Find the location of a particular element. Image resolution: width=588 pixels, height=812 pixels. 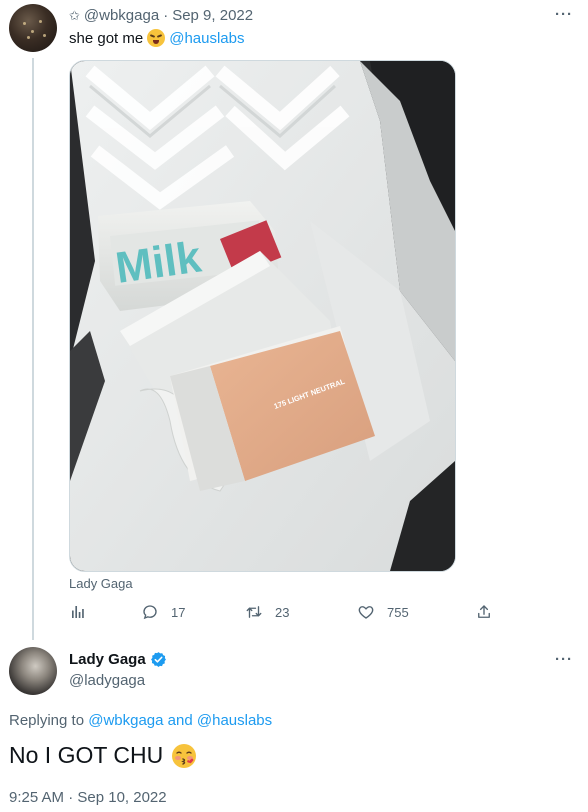

replying-to-line: Replying to @wbkgaga and @hauslabs is located at coordinates (140, 720).